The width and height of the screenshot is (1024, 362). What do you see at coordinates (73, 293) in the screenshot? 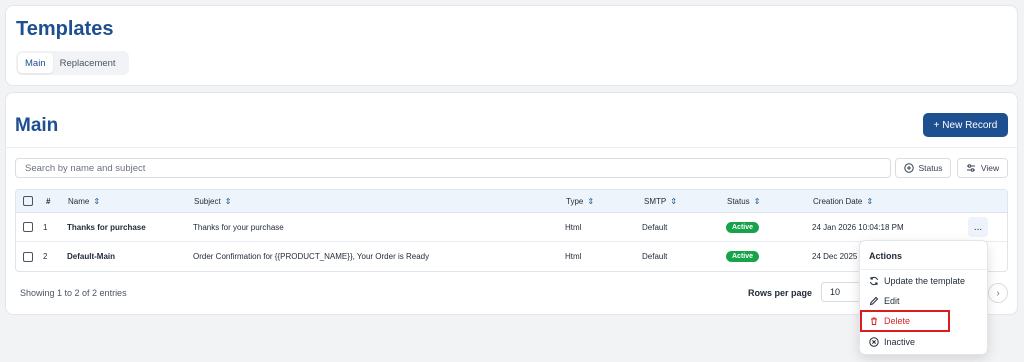
I see `entries-summary: Showing 1 to 2 of 2 entries` at bounding box center [73, 293].